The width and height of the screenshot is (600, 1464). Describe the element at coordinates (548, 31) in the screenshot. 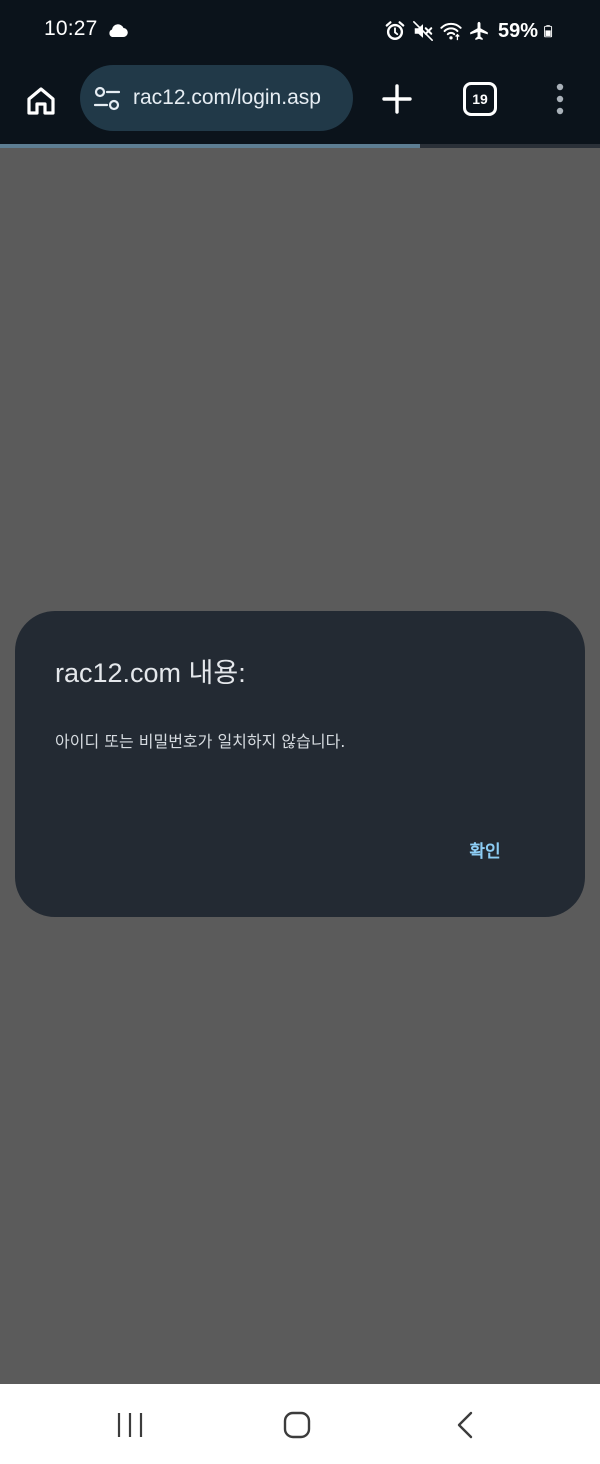

I see `battery-icon` at that location.